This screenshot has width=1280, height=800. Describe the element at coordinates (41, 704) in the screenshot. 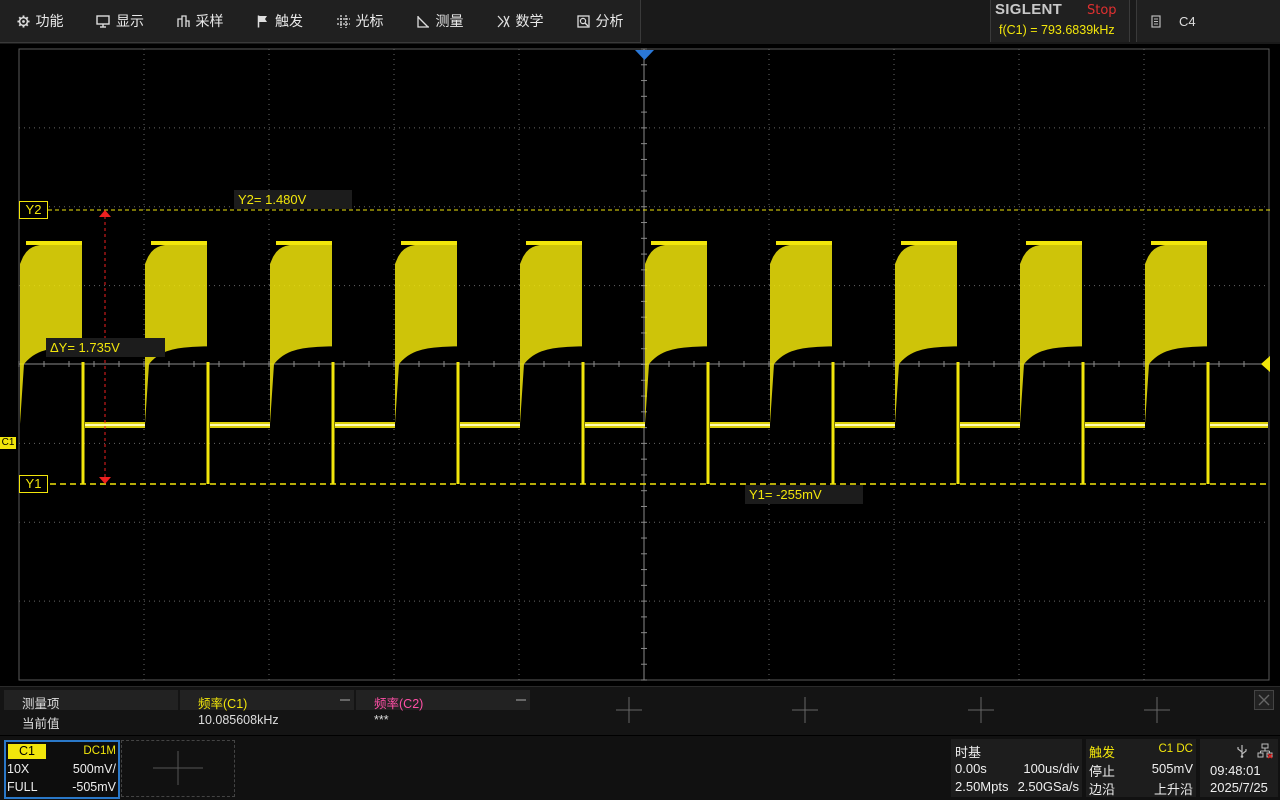

I see `meas-item-label: 测量项` at that location.